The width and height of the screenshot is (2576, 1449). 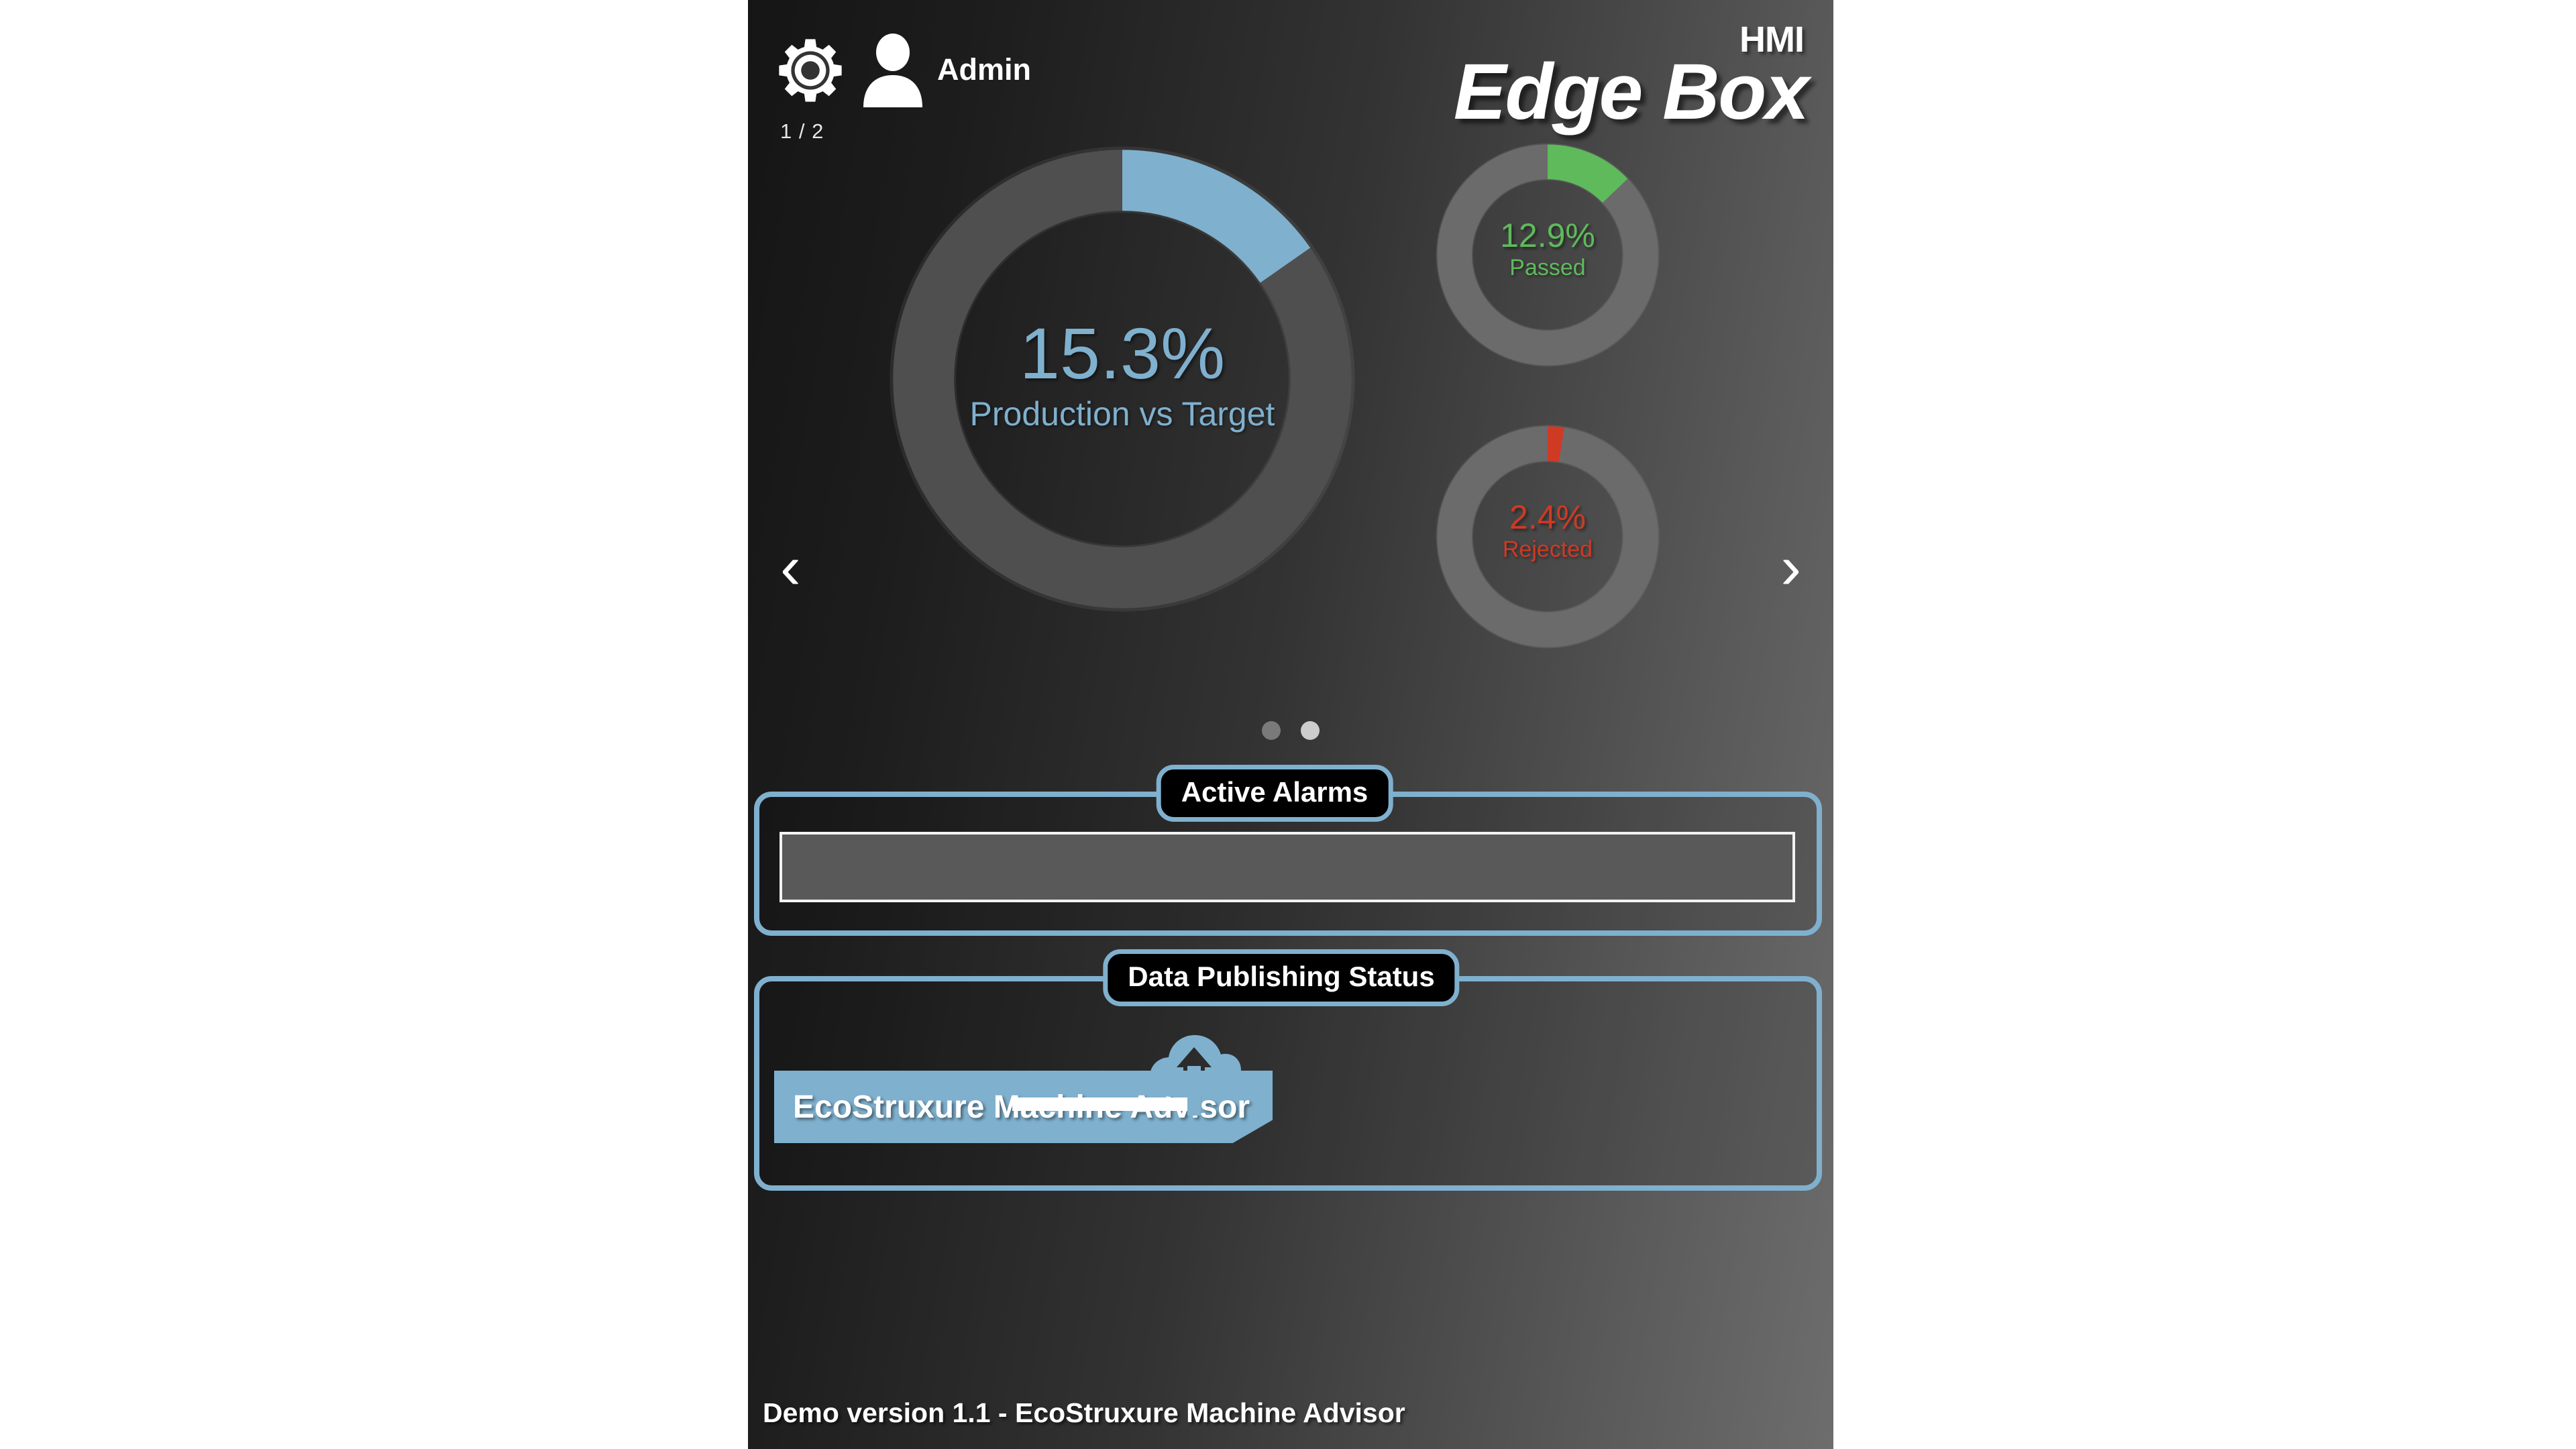 What do you see at coordinates (1631, 92) in the screenshot?
I see `brand-title: Edge Box` at bounding box center [1631, 92].